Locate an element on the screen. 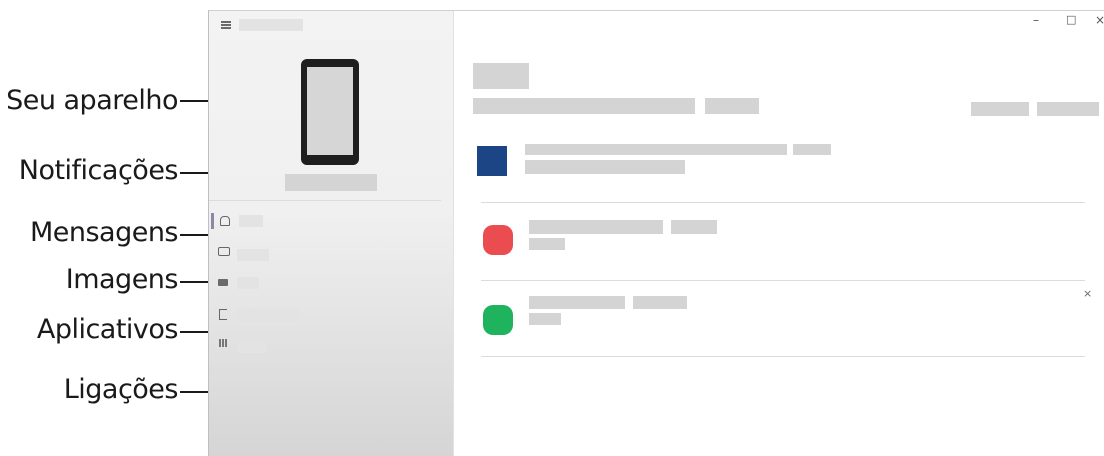  menu-icon is located at coordinates (226, 25).